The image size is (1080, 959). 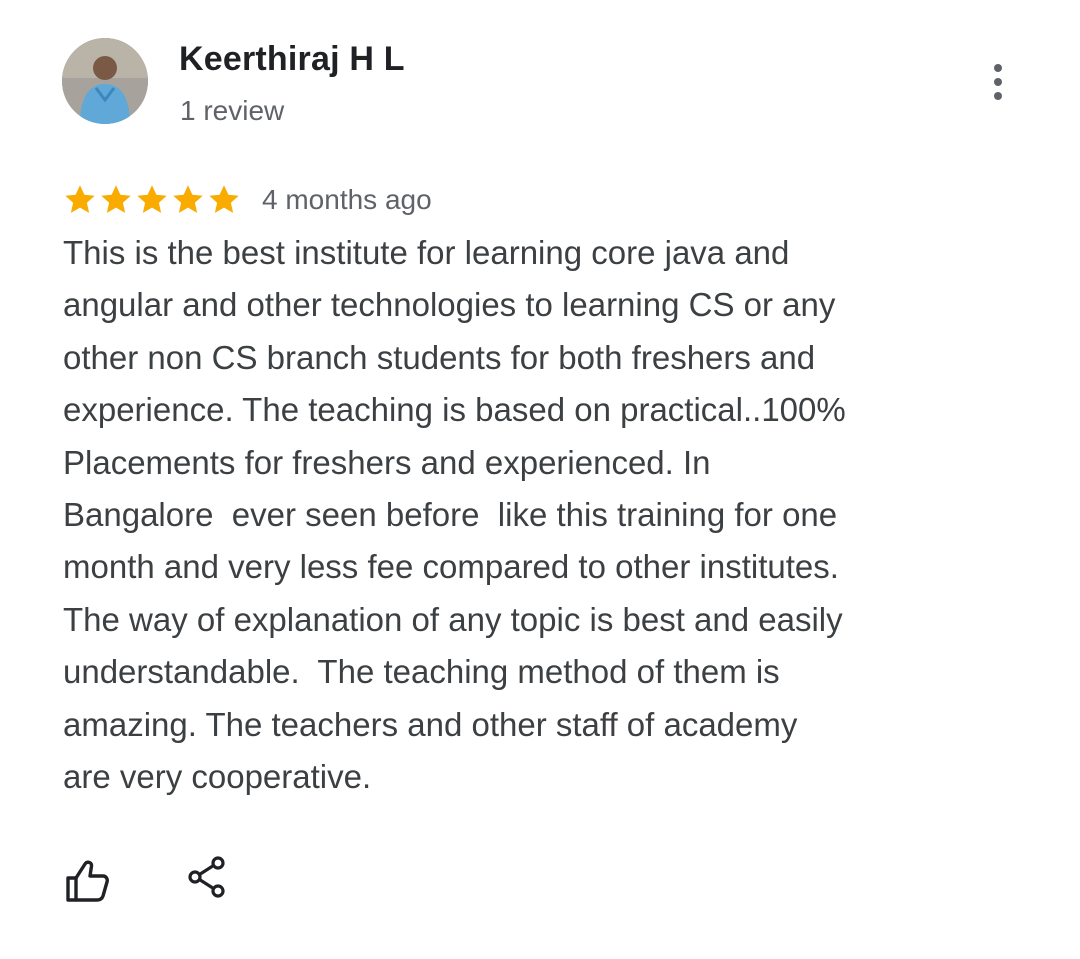 What do you see at coordinates (347, 199) in the screenshot?
I see `review-date: 4 months ago` at bounding box center [347, 199].